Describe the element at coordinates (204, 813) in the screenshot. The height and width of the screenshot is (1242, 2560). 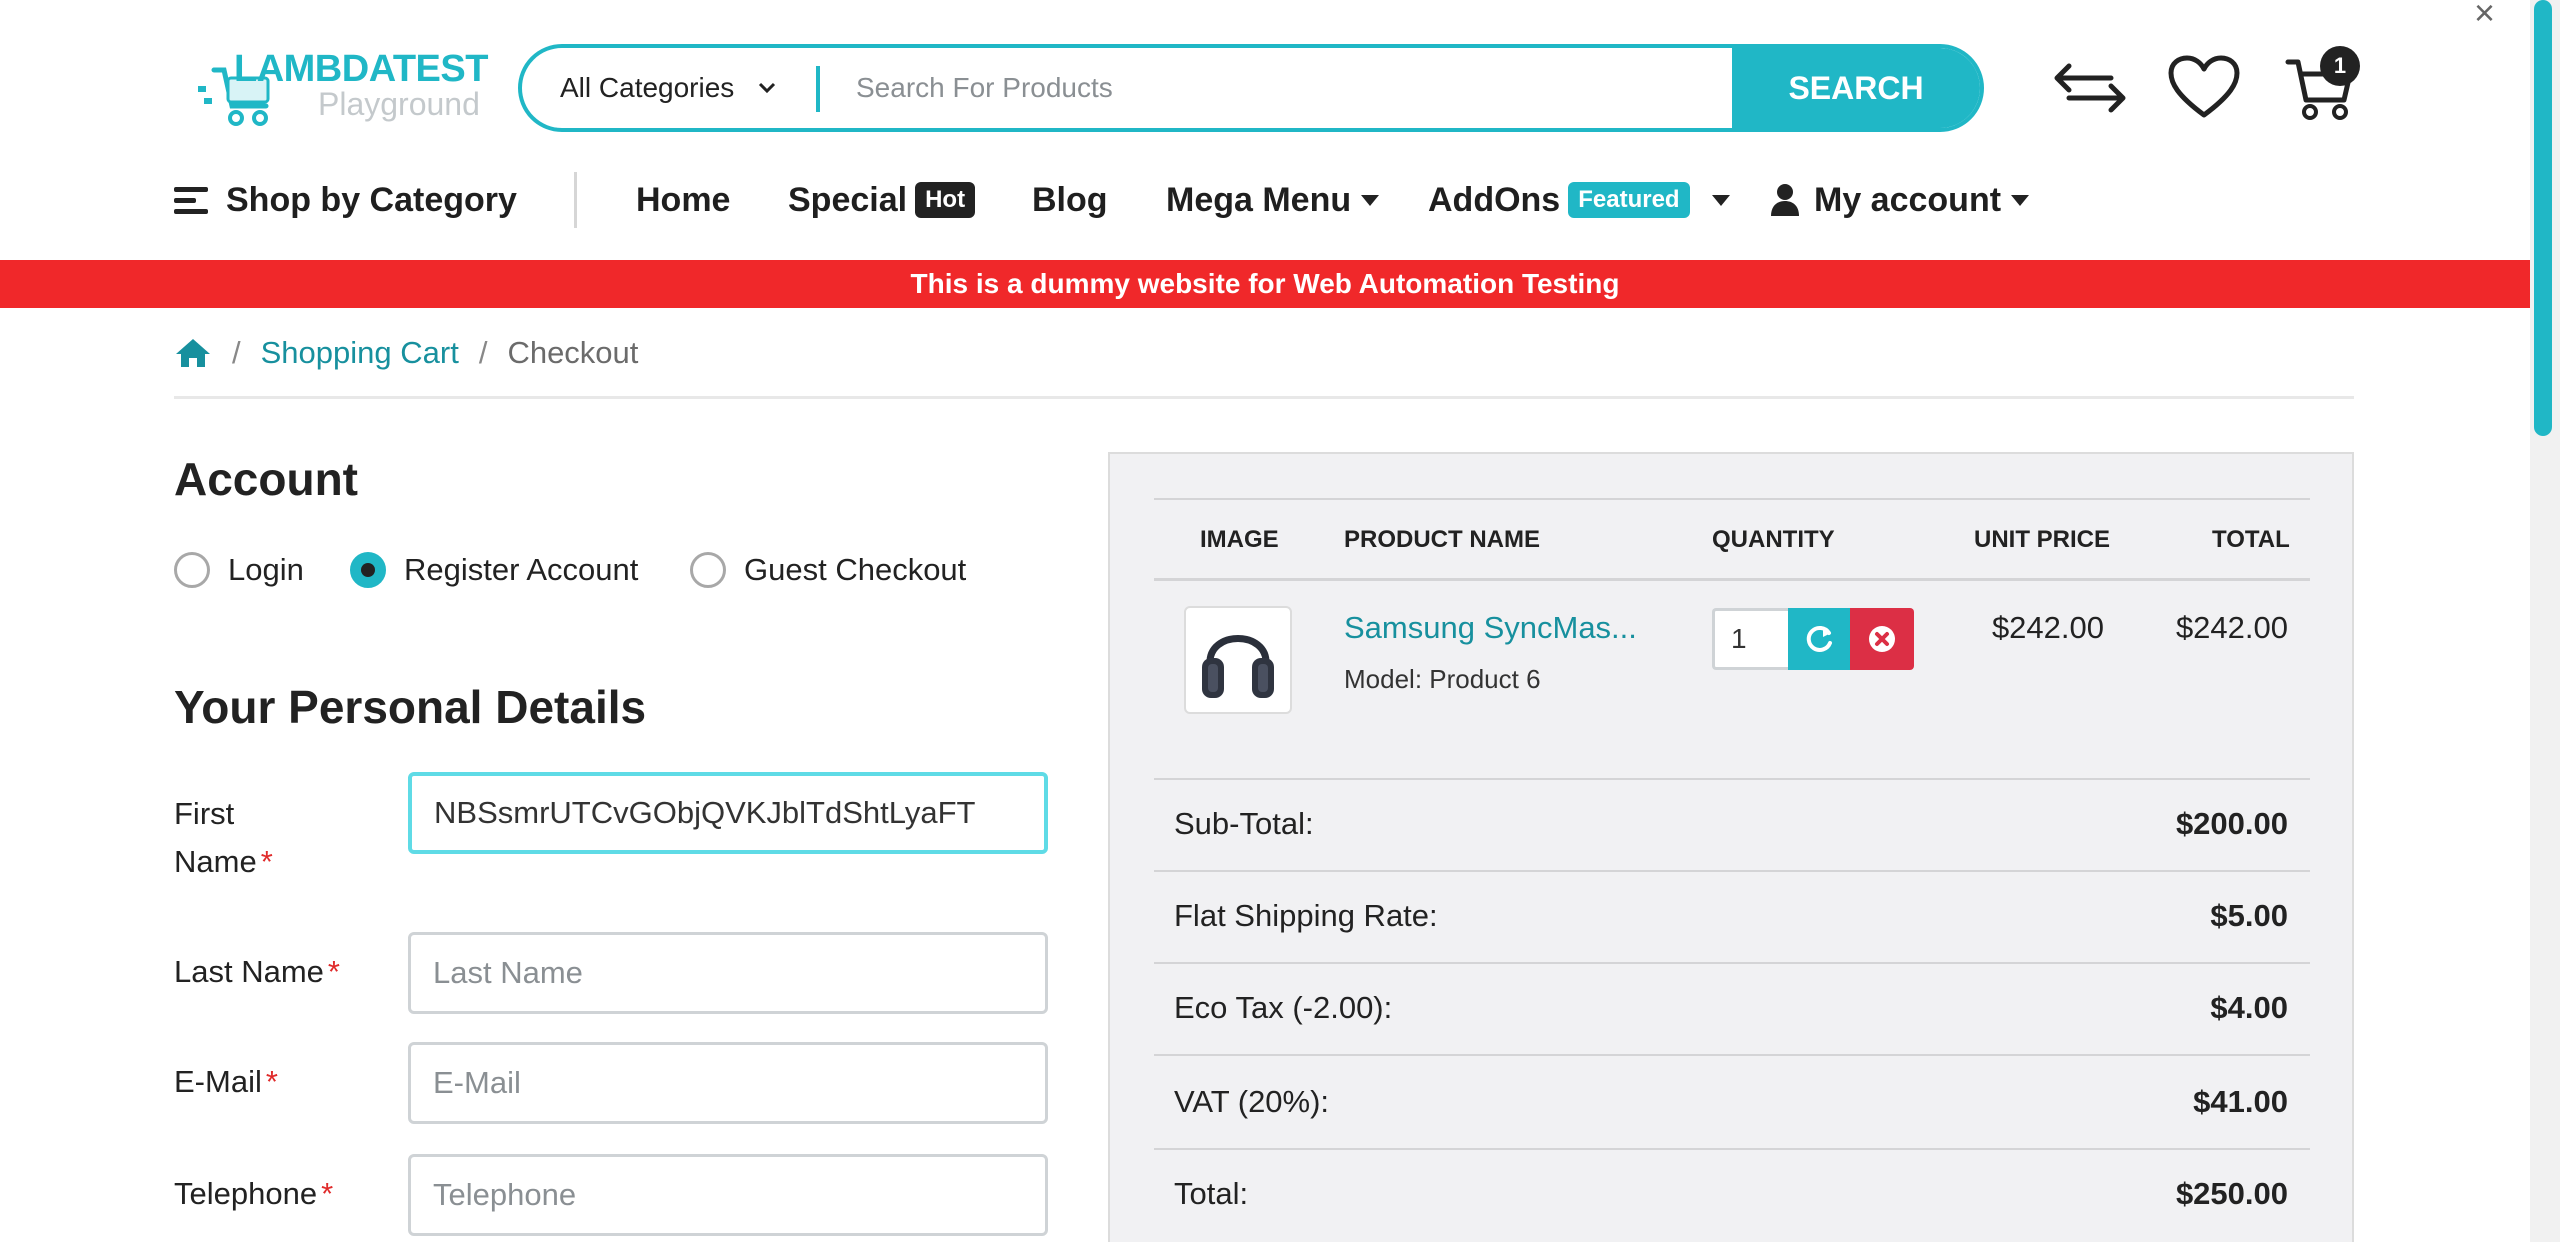
I see `first-name-label-line1: First` at that location.